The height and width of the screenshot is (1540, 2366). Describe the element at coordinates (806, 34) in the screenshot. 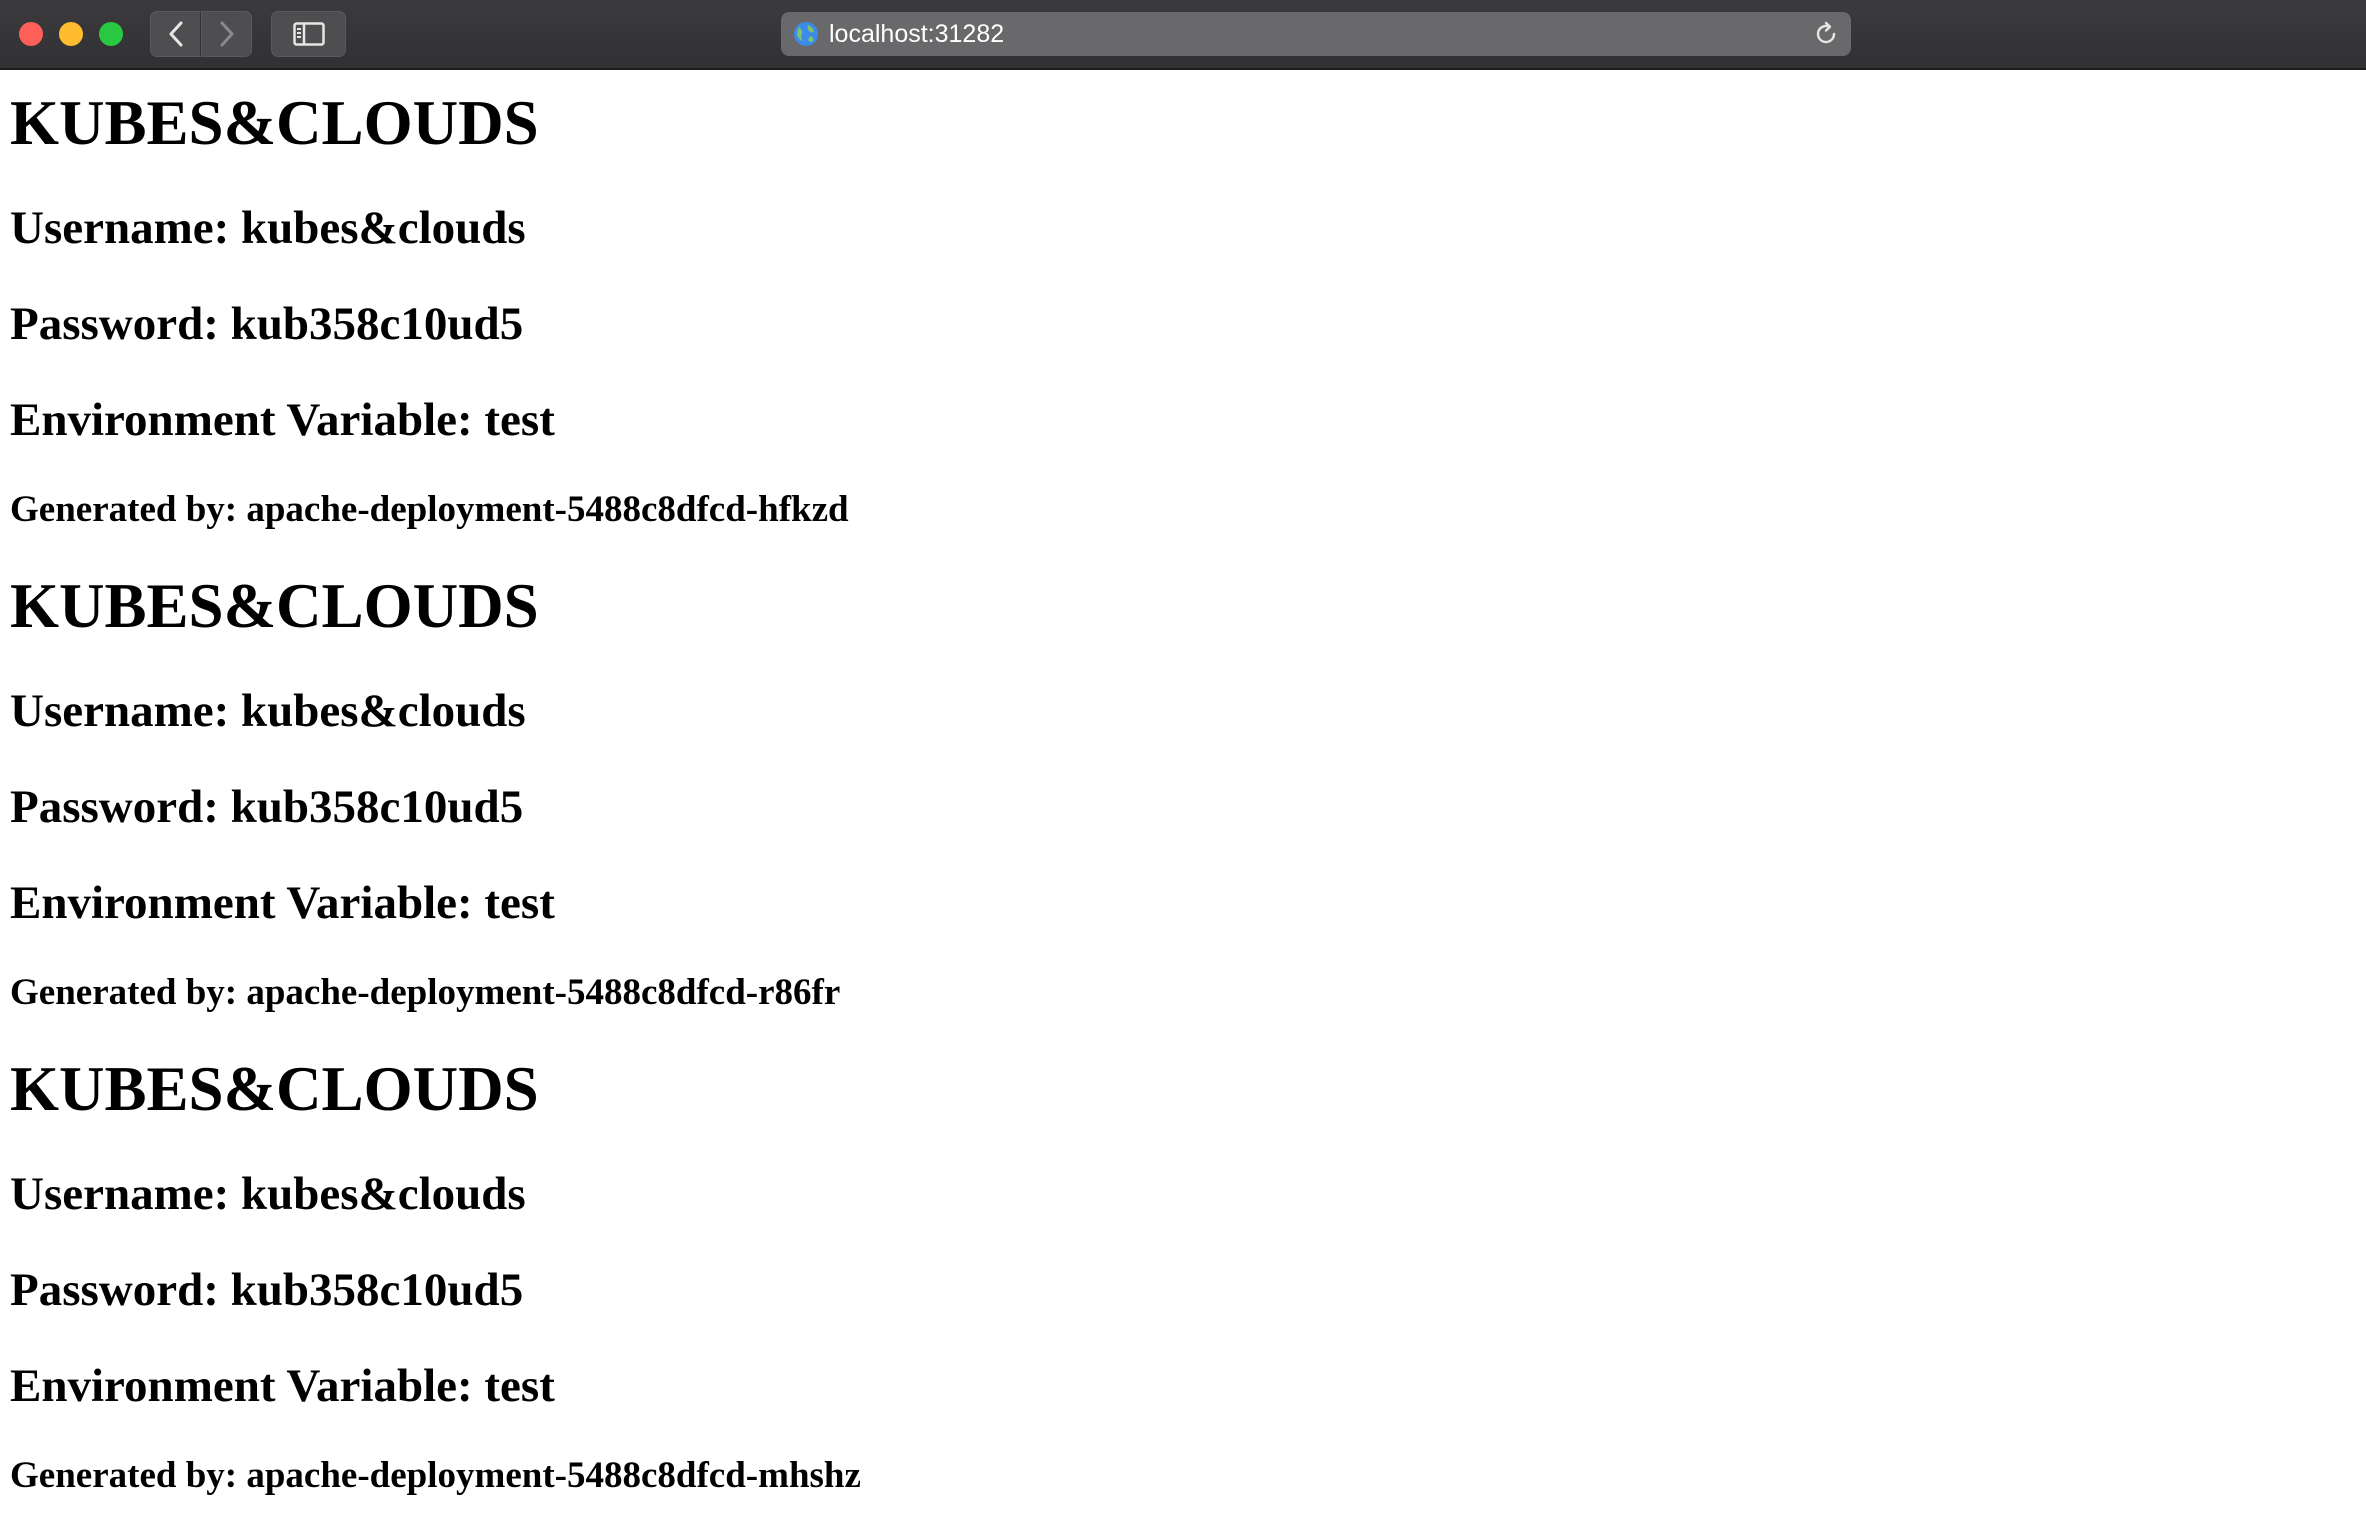

I see `globe-icon` at that location.